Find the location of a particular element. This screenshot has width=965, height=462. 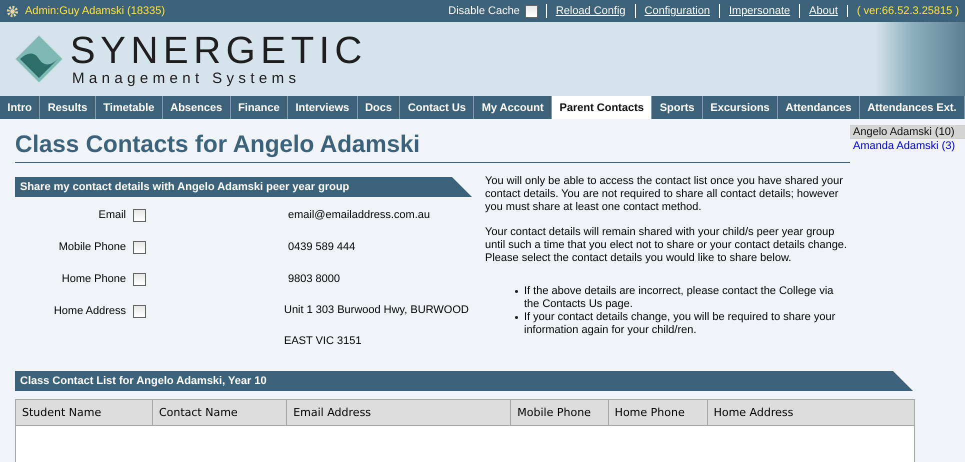

info-paragraph: You will only be able to access the contact list once you have shared your contact details. You are not required to share all contact details; however you must share at least one contact method. is located at coordinates (664, 194).